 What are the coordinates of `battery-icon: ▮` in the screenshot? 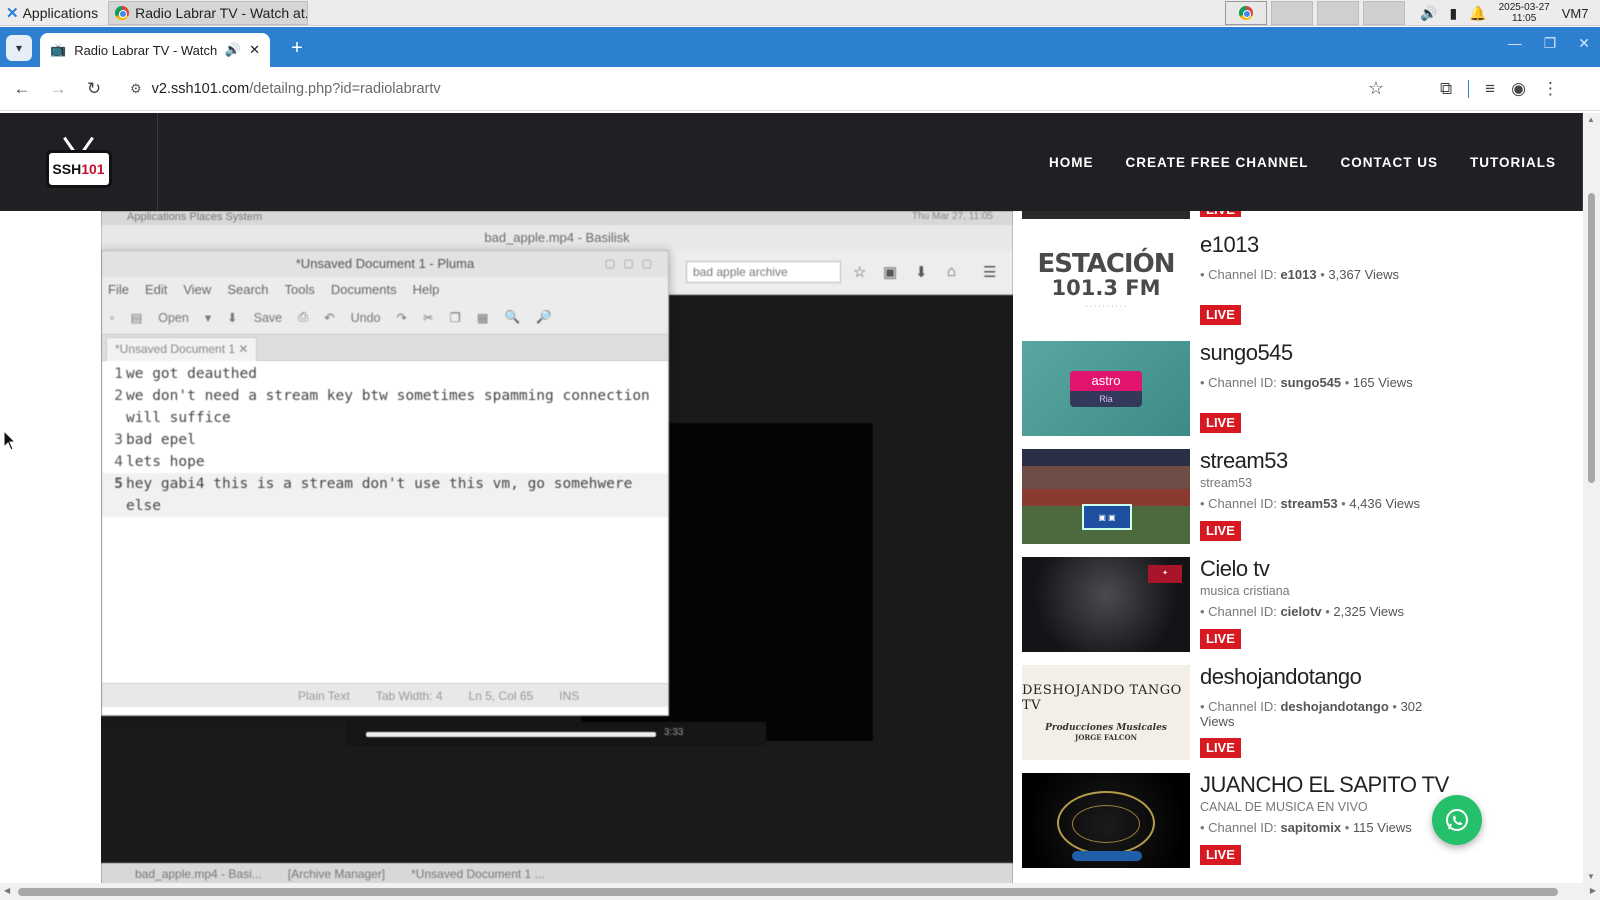 It's located at (1453, 13).